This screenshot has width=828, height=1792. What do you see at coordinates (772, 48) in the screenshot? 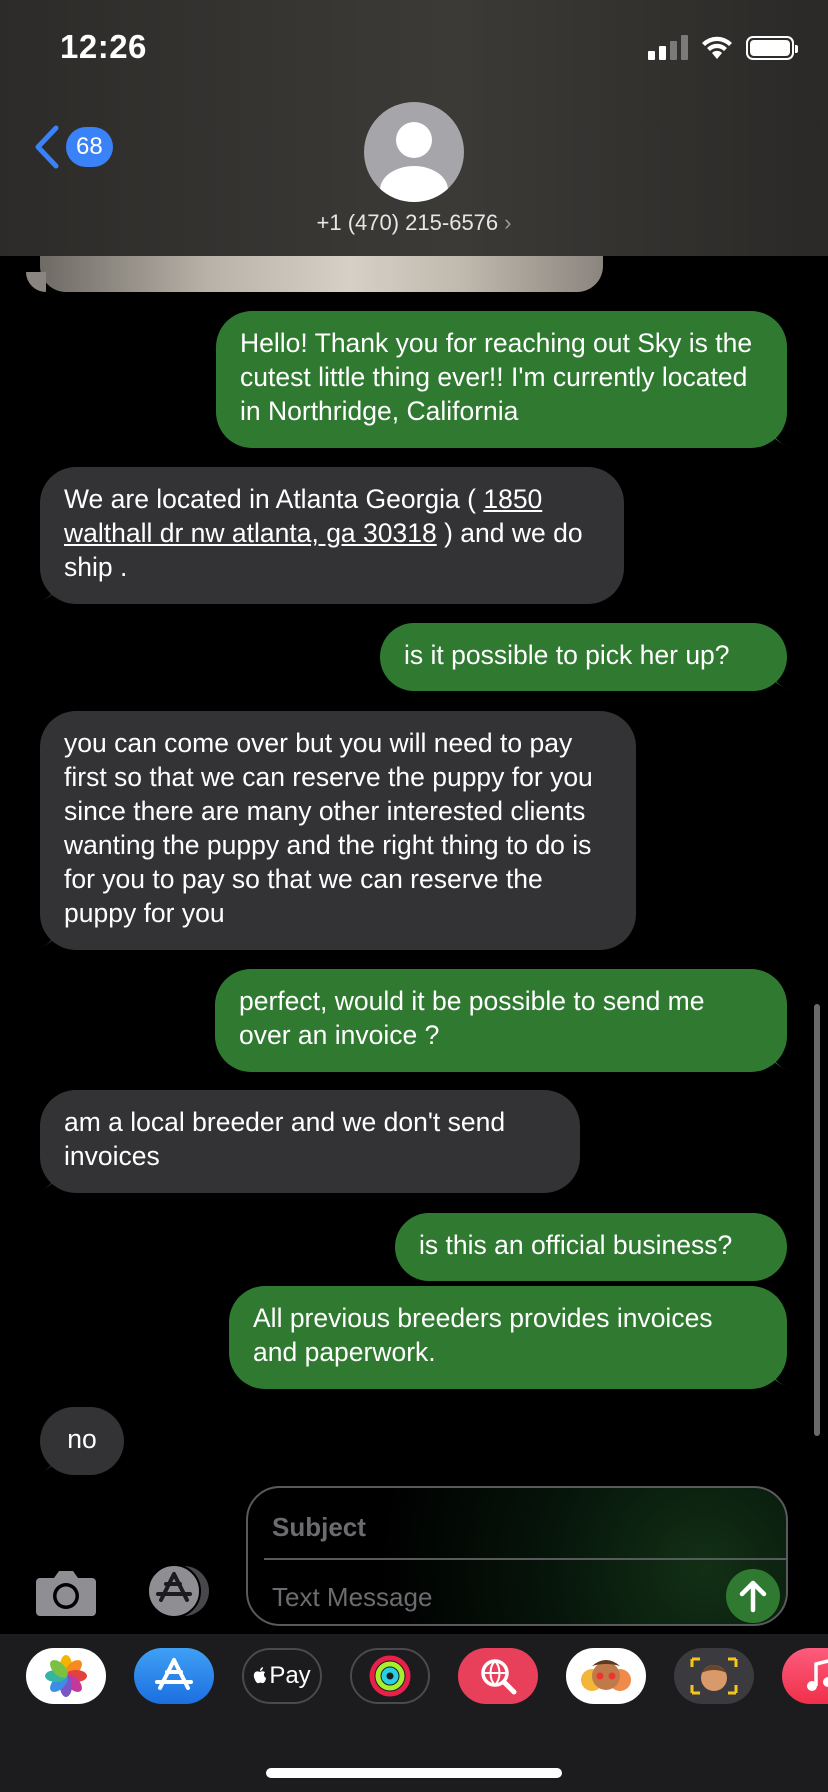
I see `battery-icon` at bounding box center [772, 48].